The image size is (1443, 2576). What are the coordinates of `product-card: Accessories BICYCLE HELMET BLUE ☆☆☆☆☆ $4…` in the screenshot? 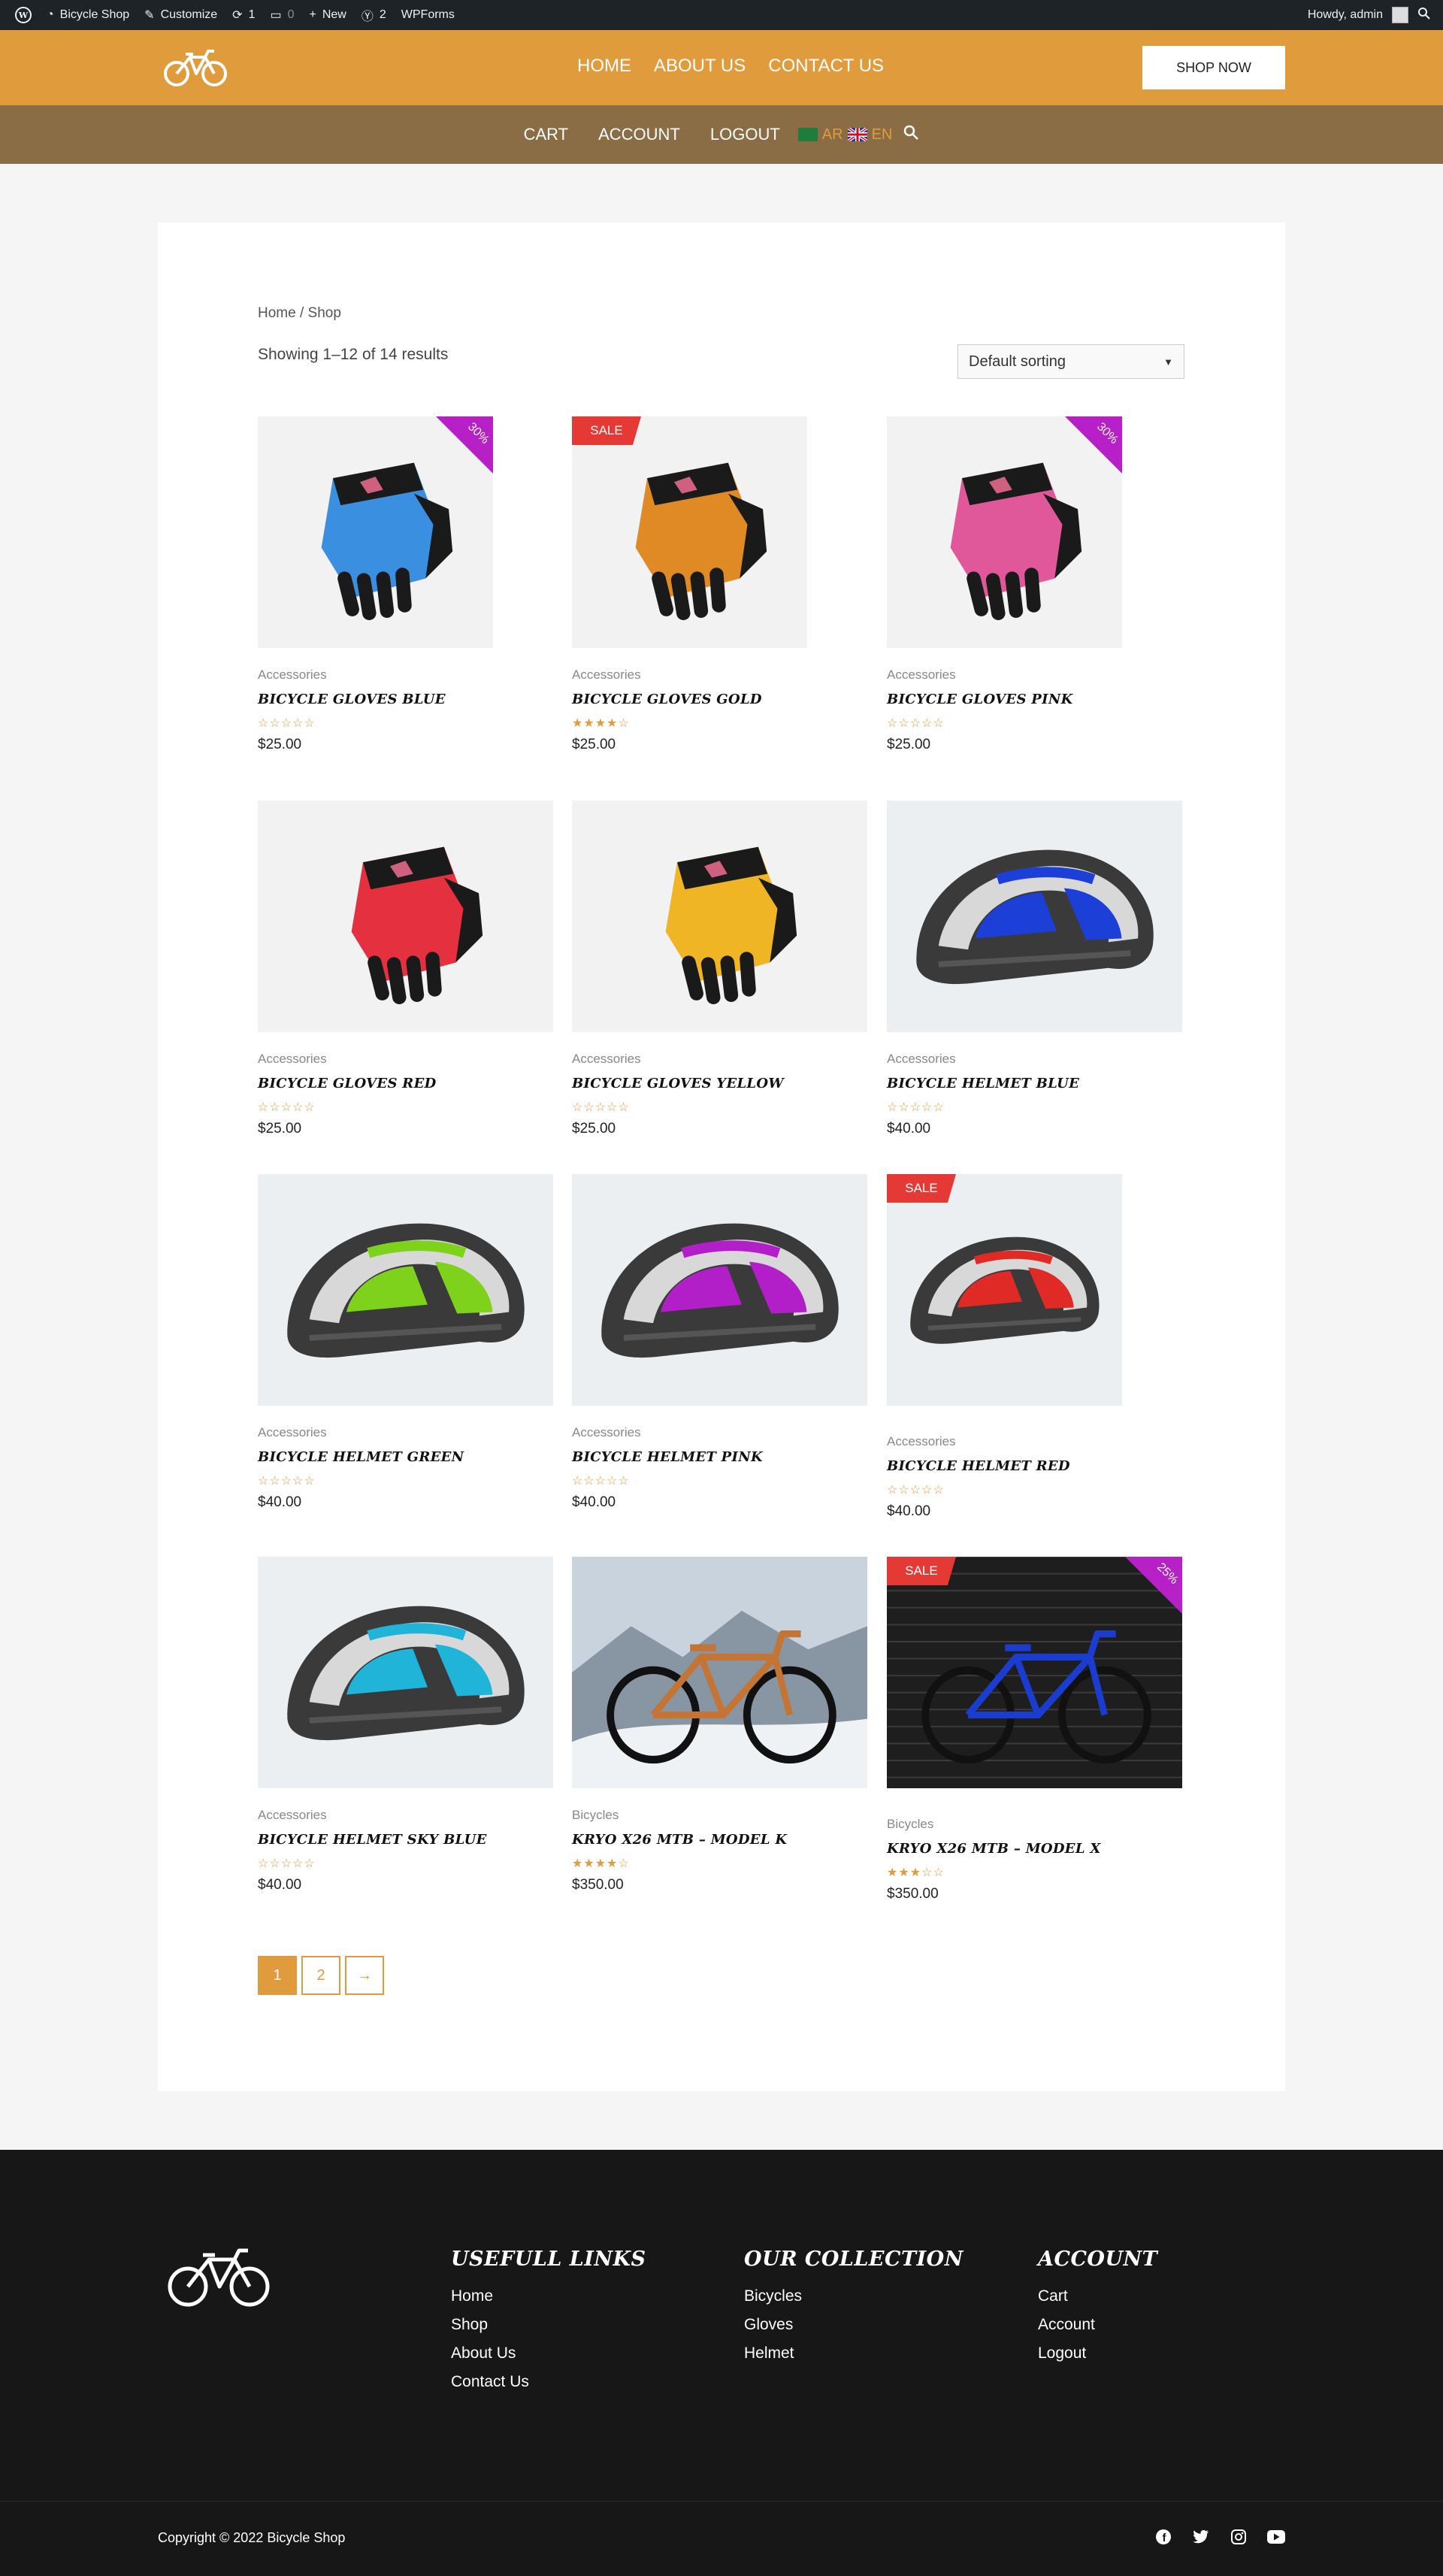 It's located at (1035, 977).